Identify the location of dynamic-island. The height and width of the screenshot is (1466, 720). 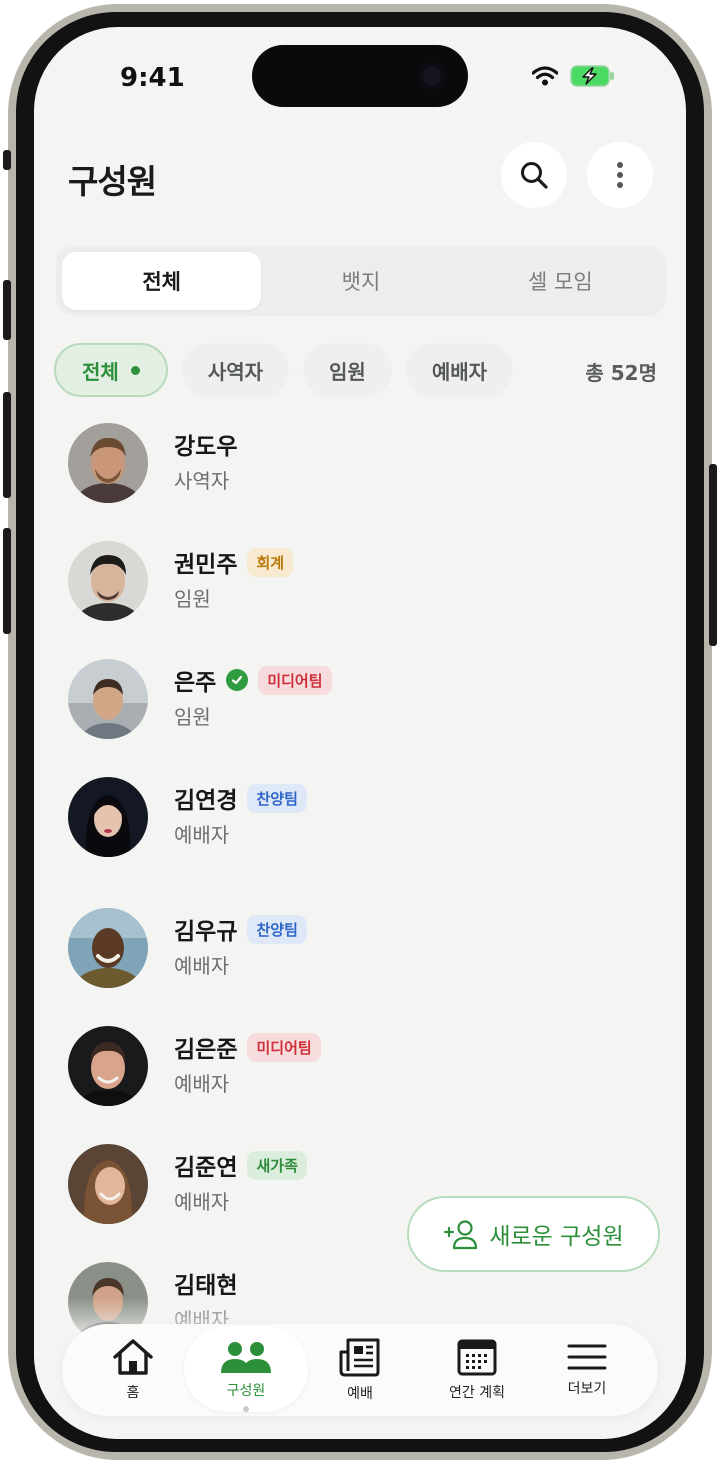
(360, 76).